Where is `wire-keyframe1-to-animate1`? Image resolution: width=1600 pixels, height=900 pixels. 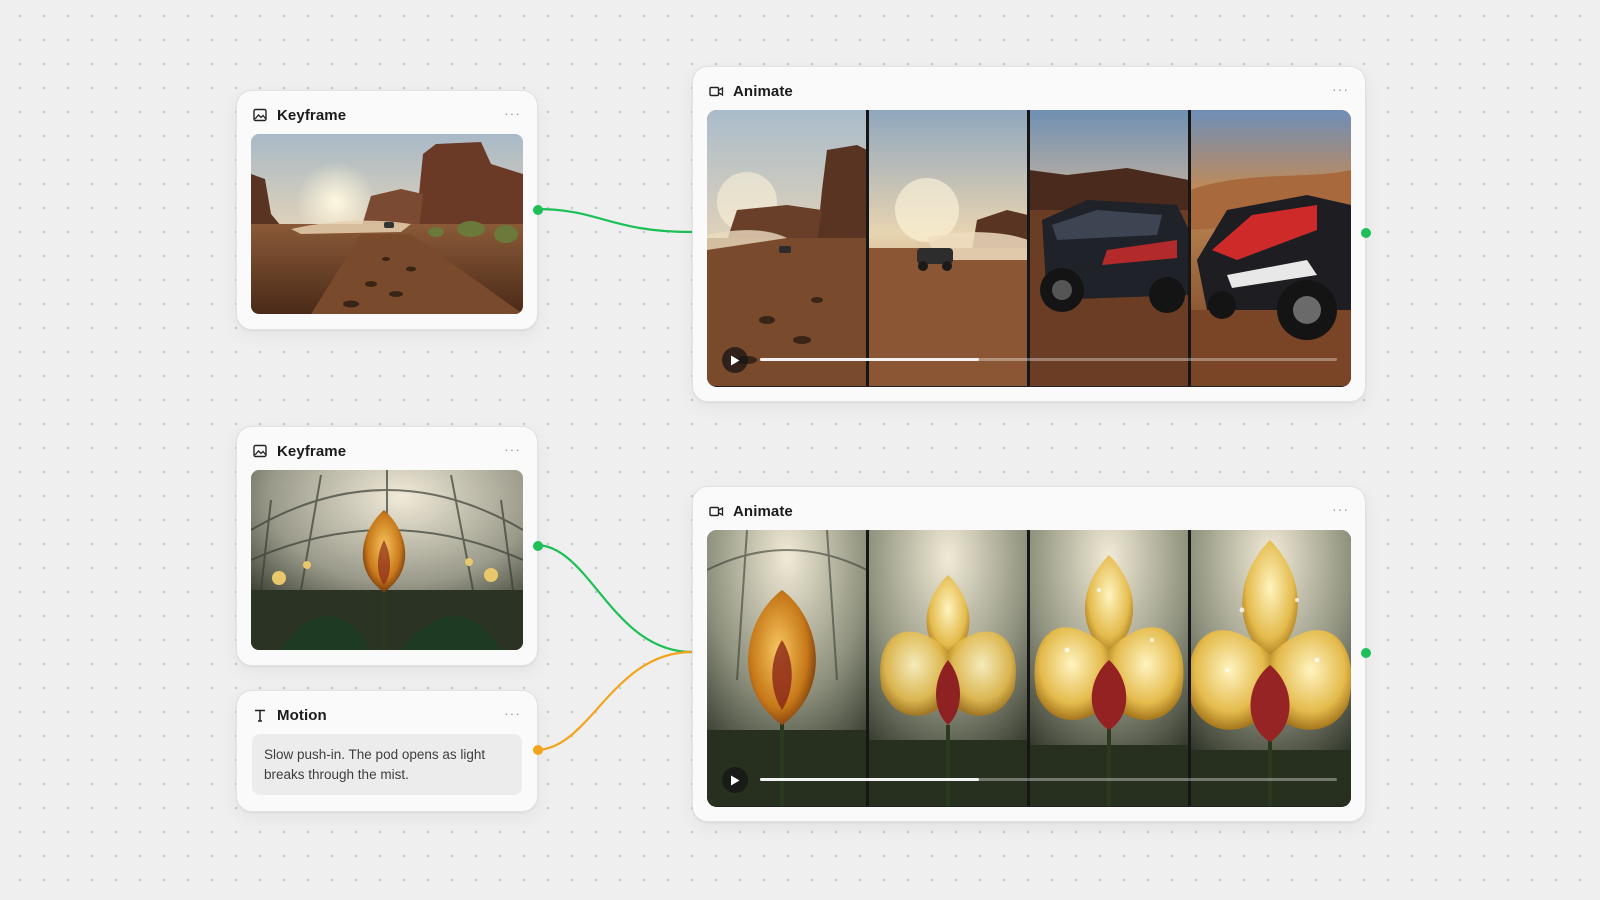
wire-keyframe1-to-animate1 is located at coordinates (614, 220).